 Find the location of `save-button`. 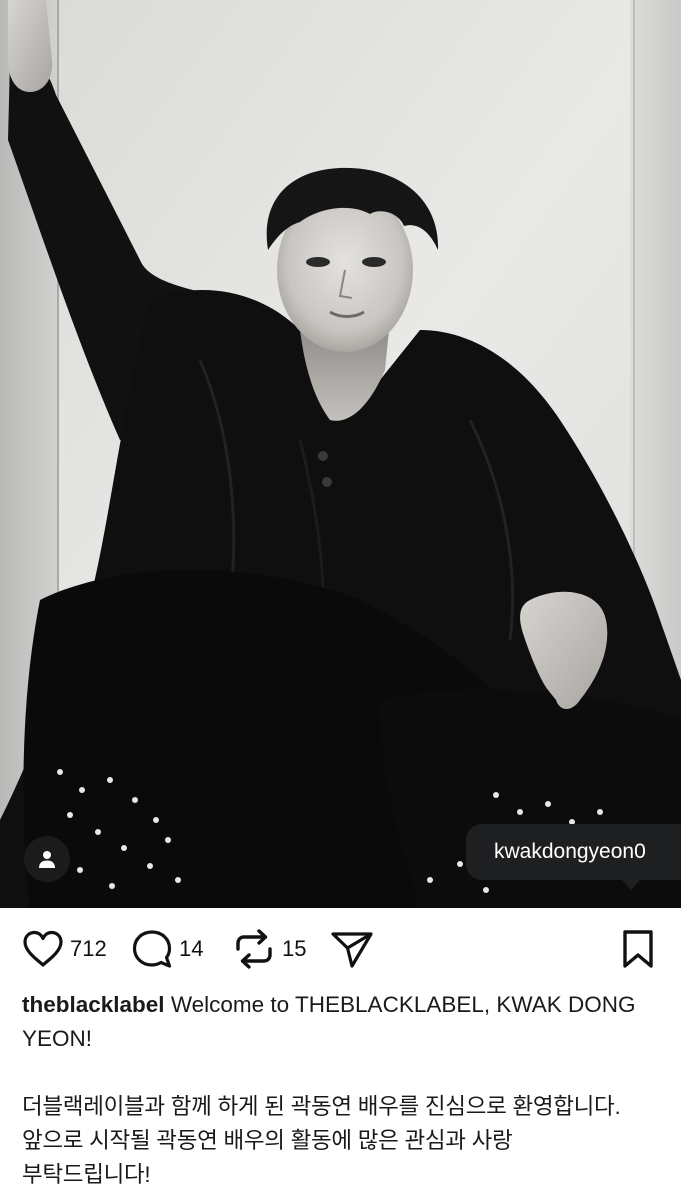

save-button is located at coordinates (638, 949).